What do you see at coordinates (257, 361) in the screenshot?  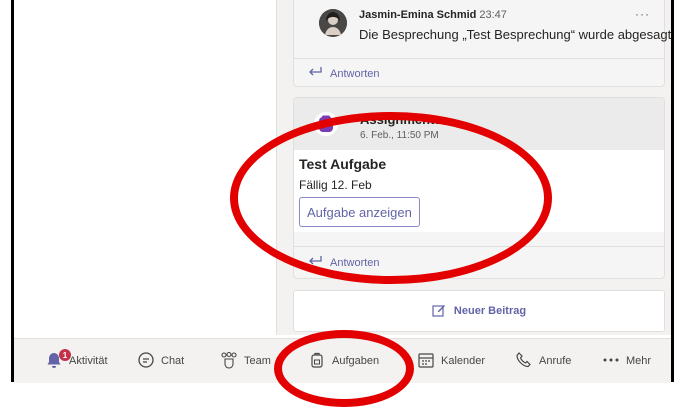 I see `nav-label: Team` at bounding box center [257, 361].